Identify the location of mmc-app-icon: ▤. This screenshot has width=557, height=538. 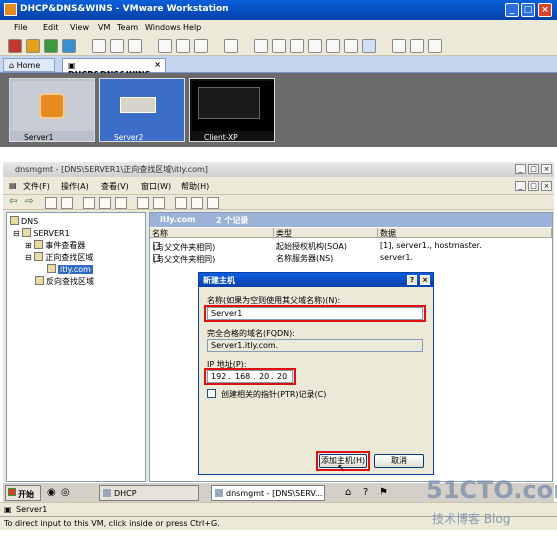
(13, 185).